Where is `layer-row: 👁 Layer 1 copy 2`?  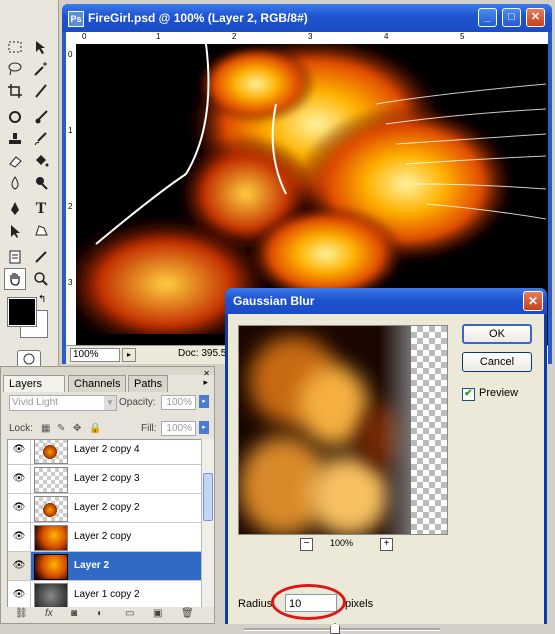 layer-row: 👁 Layer 1 copy 2 is located at coordinates (105, 594).